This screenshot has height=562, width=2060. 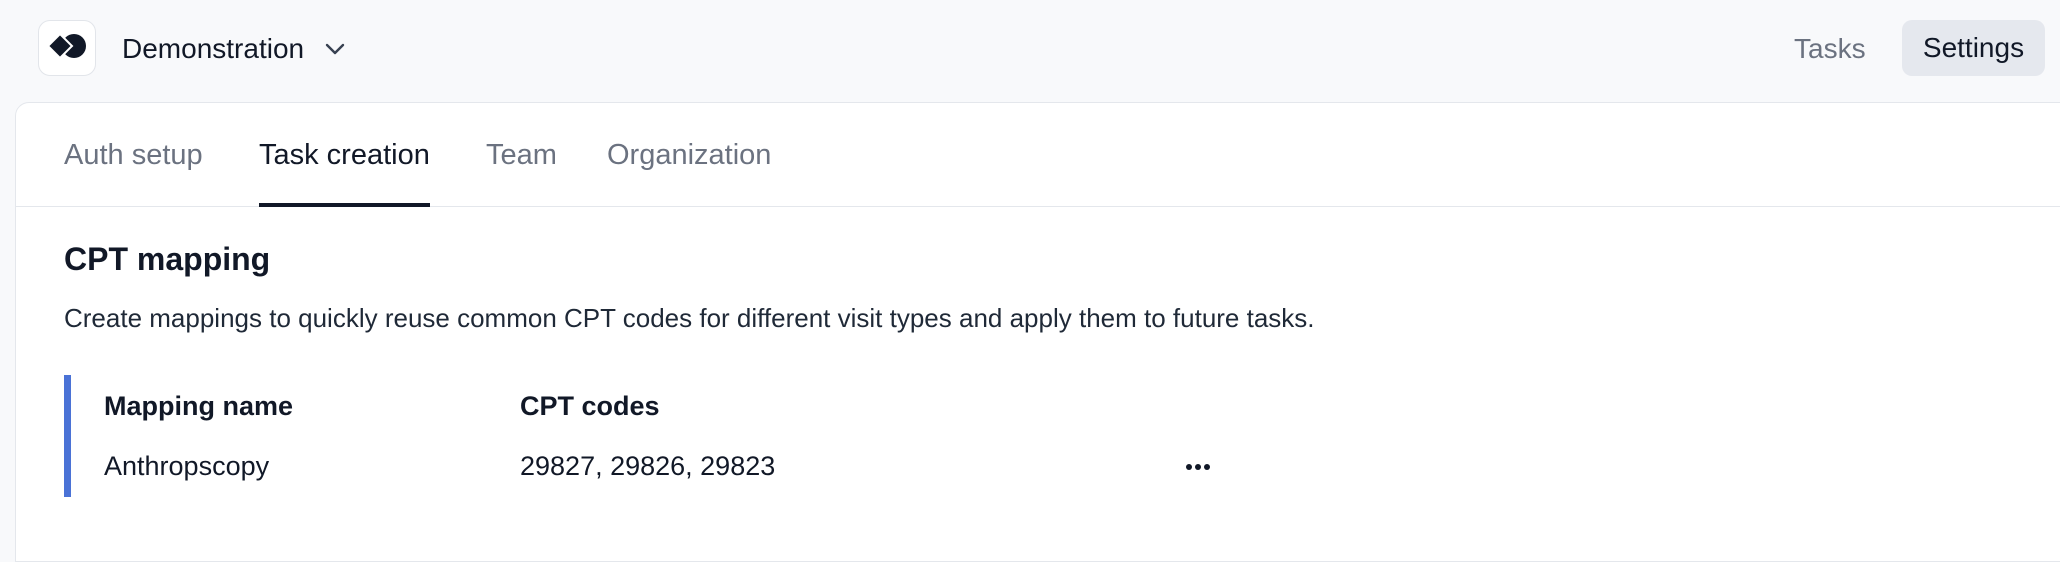 I want to click on tab-team: Team, so click(x=521, y=155).